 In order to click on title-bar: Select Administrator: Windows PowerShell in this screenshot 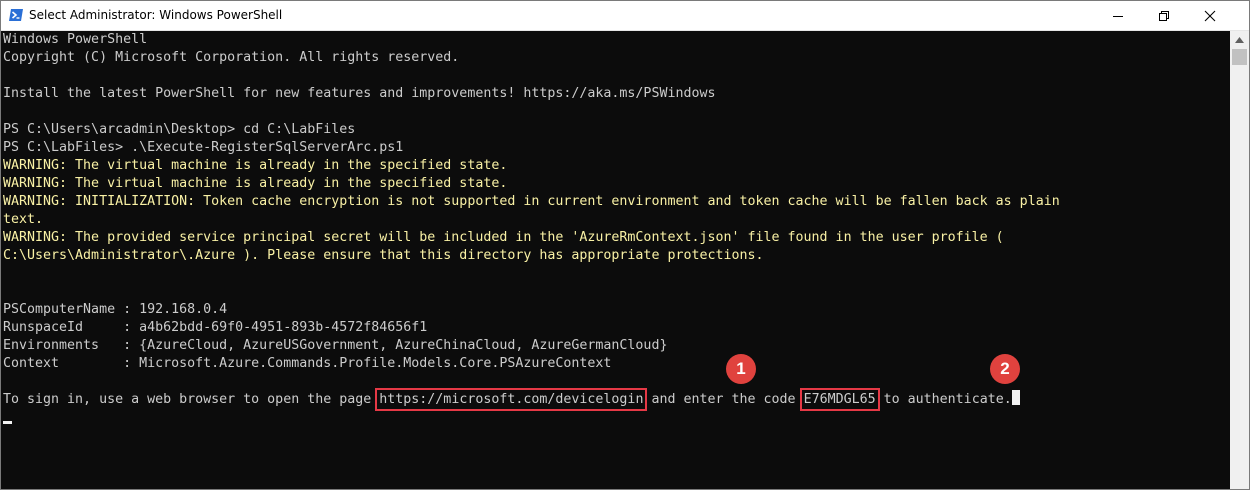, I will do `click(625, 16)`.